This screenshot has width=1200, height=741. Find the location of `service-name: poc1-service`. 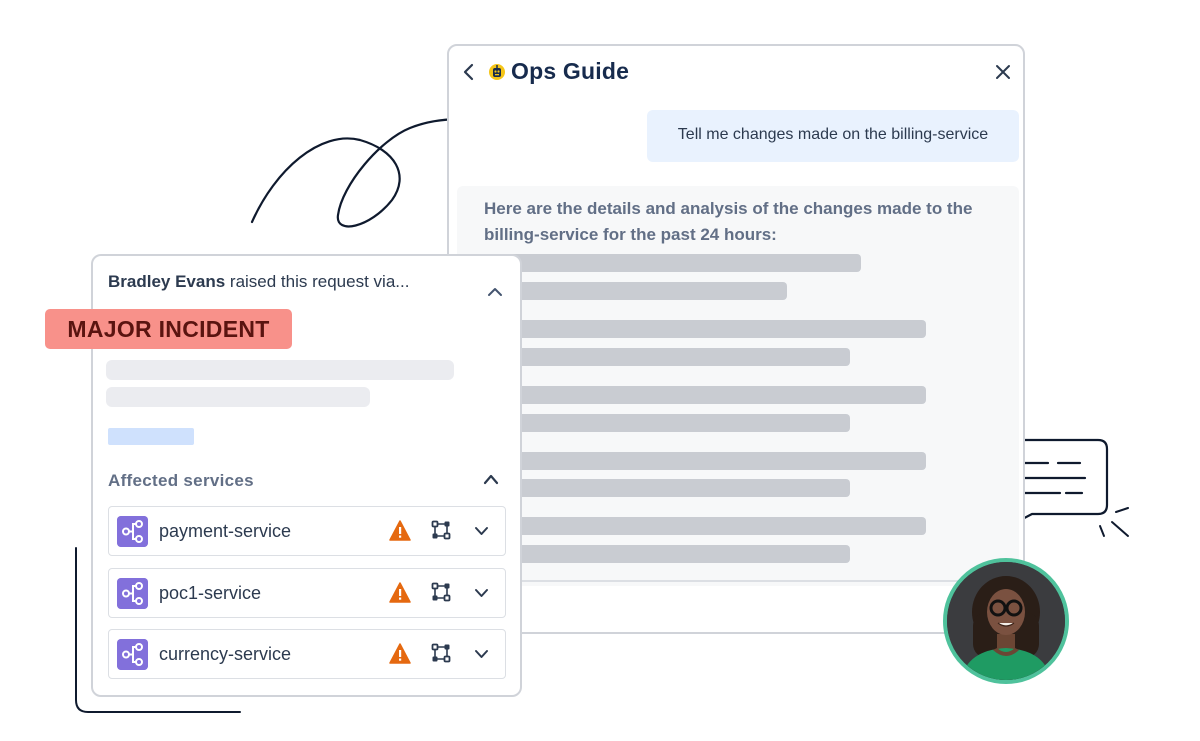

service-name: poc1-service is located at coordinates (210, 593).